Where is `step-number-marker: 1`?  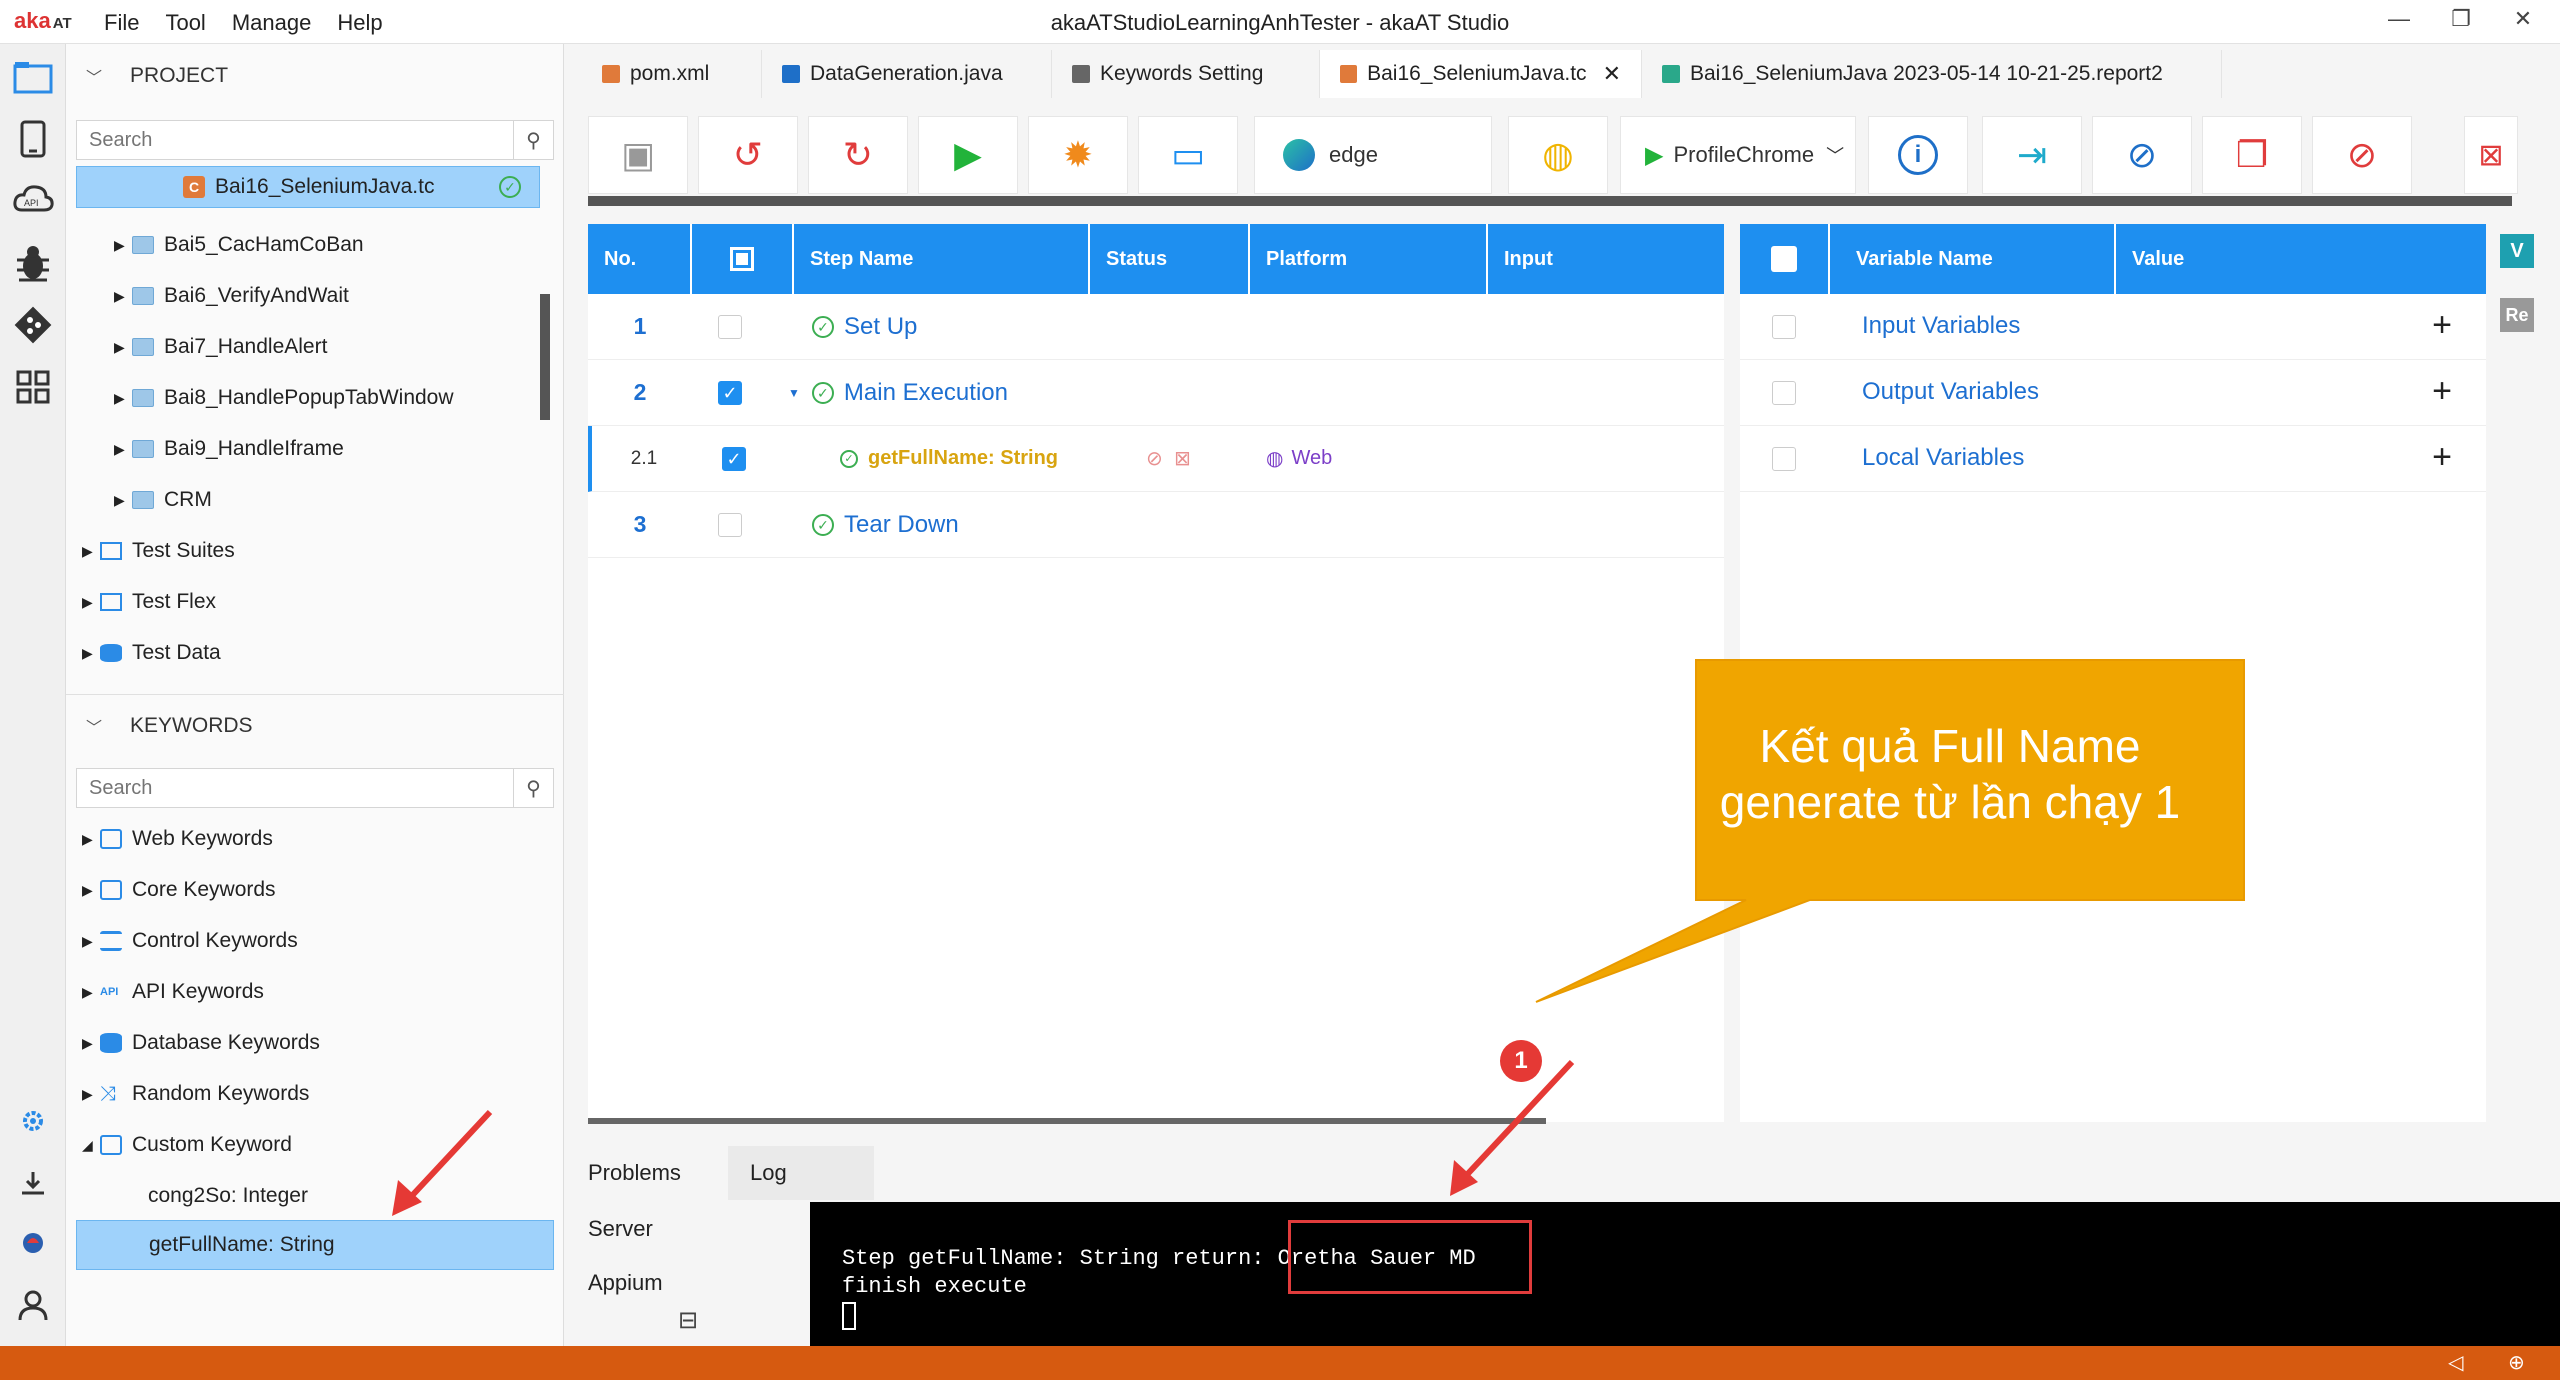 step-number-marker: 1 is located at coordinates (1521, 1061).